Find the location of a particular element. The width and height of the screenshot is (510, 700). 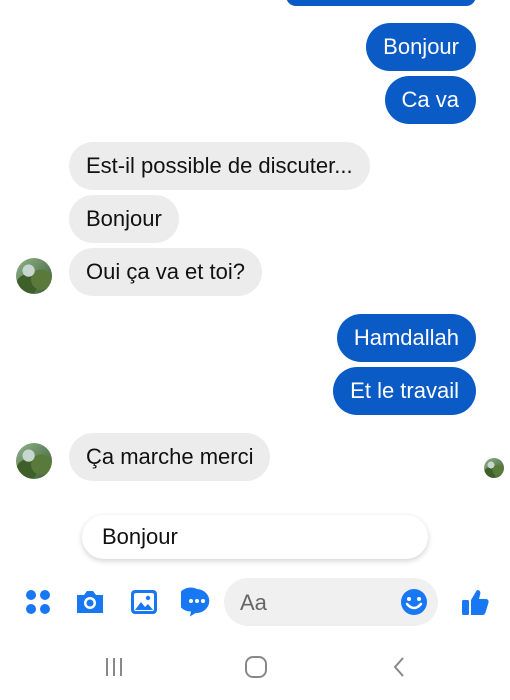

message-incoming: Oui ça va et toi? is located at coordinates (165, 272).